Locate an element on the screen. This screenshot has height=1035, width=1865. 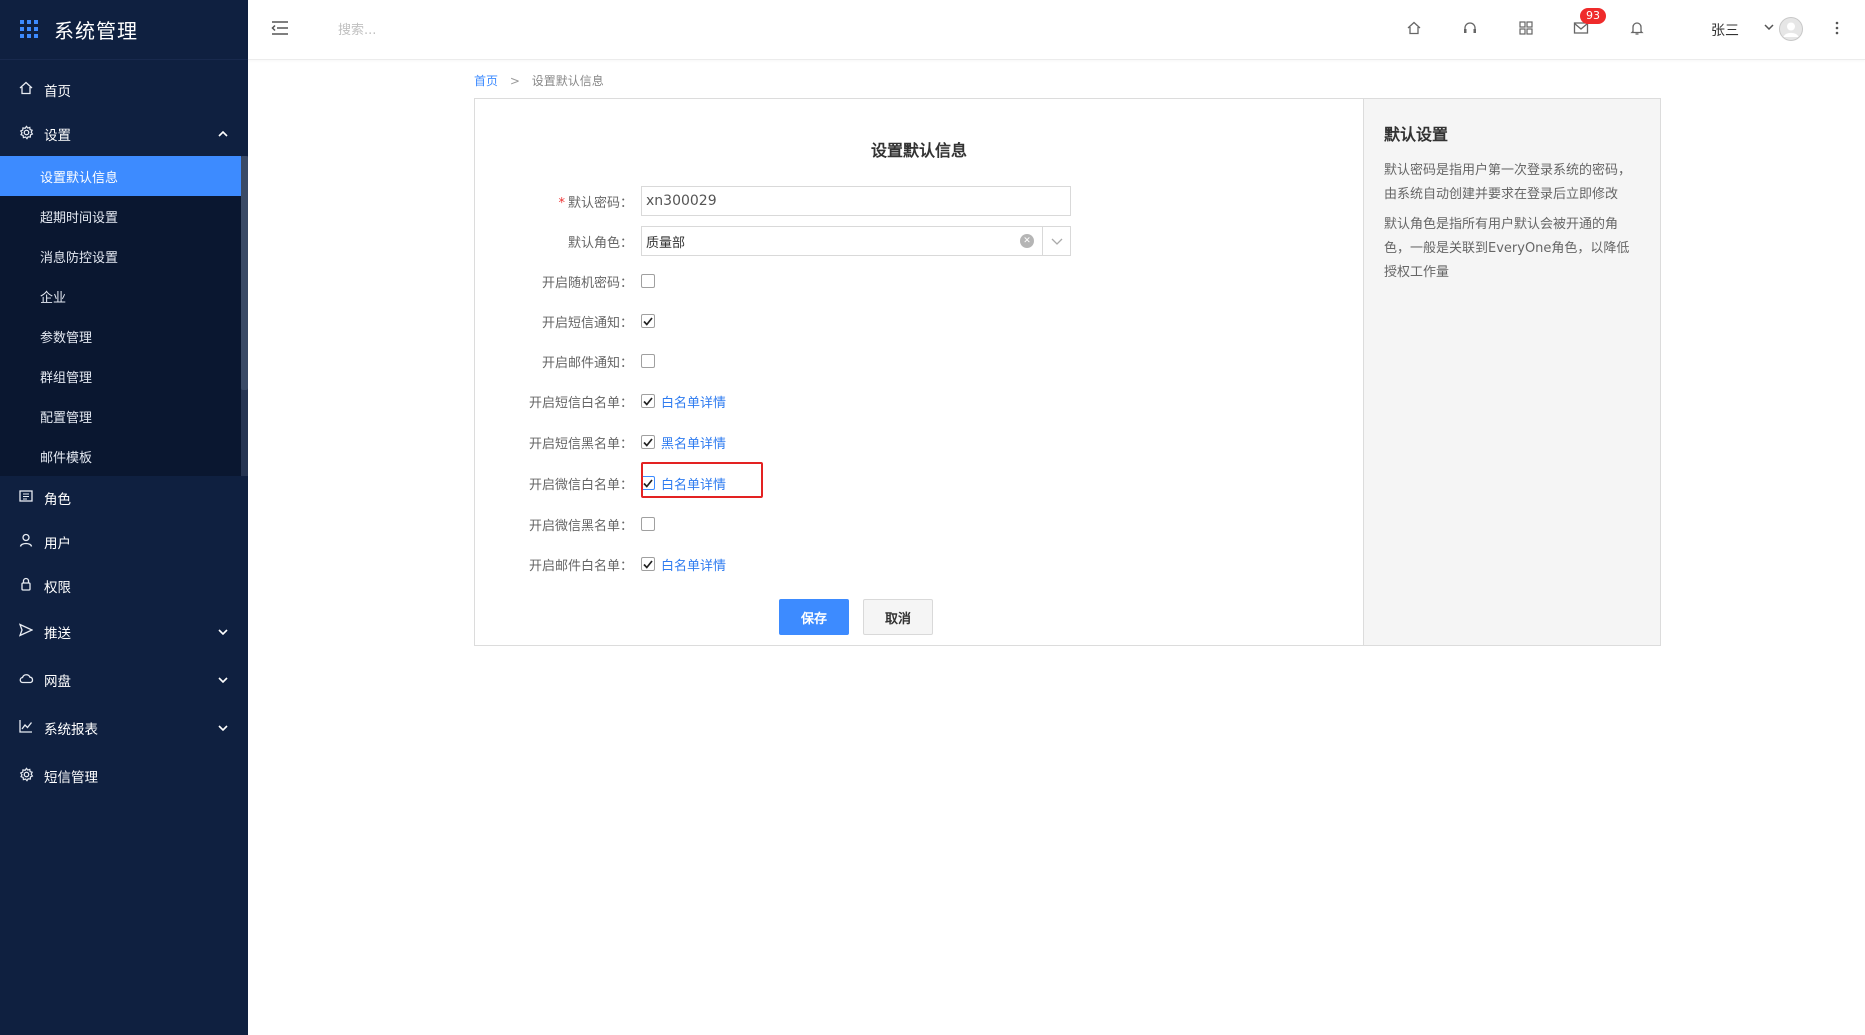
wechat-blacklist-checkbox is located at coordinates (648, 524).